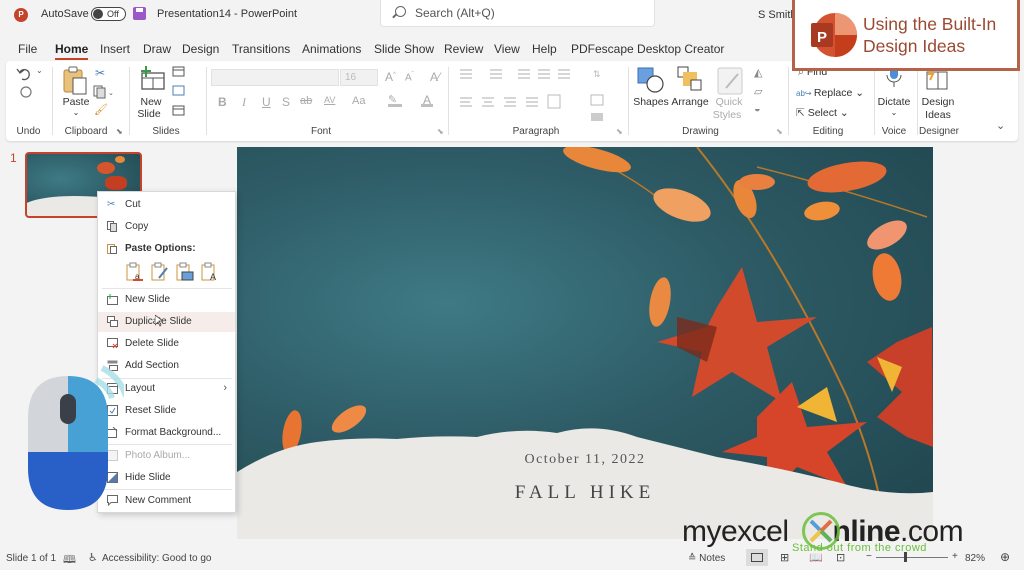  I want to click on cut-icon: ✂, so click(100, 73).